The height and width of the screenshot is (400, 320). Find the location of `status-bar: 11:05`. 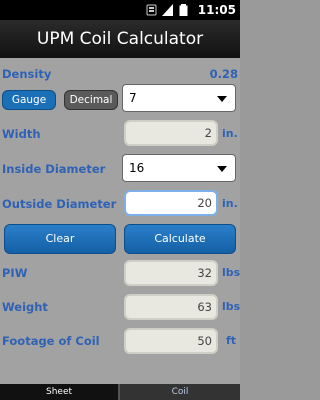

status-bar: 11:05 is located at coordinates (120, 10).